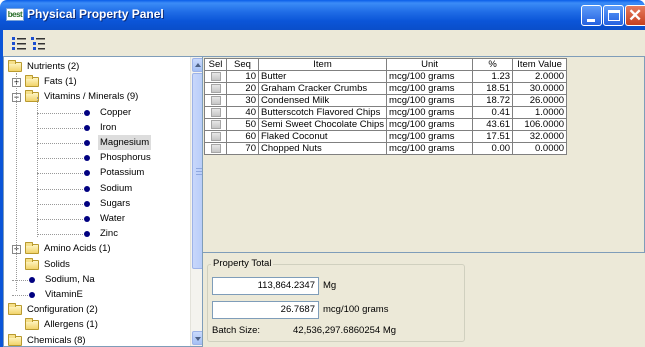 The height and width of the screenshot is (347, 645). Describe the element at coordinates (116, 188) in the screenshot. I see `tree-item-label: Sodium` at that location.